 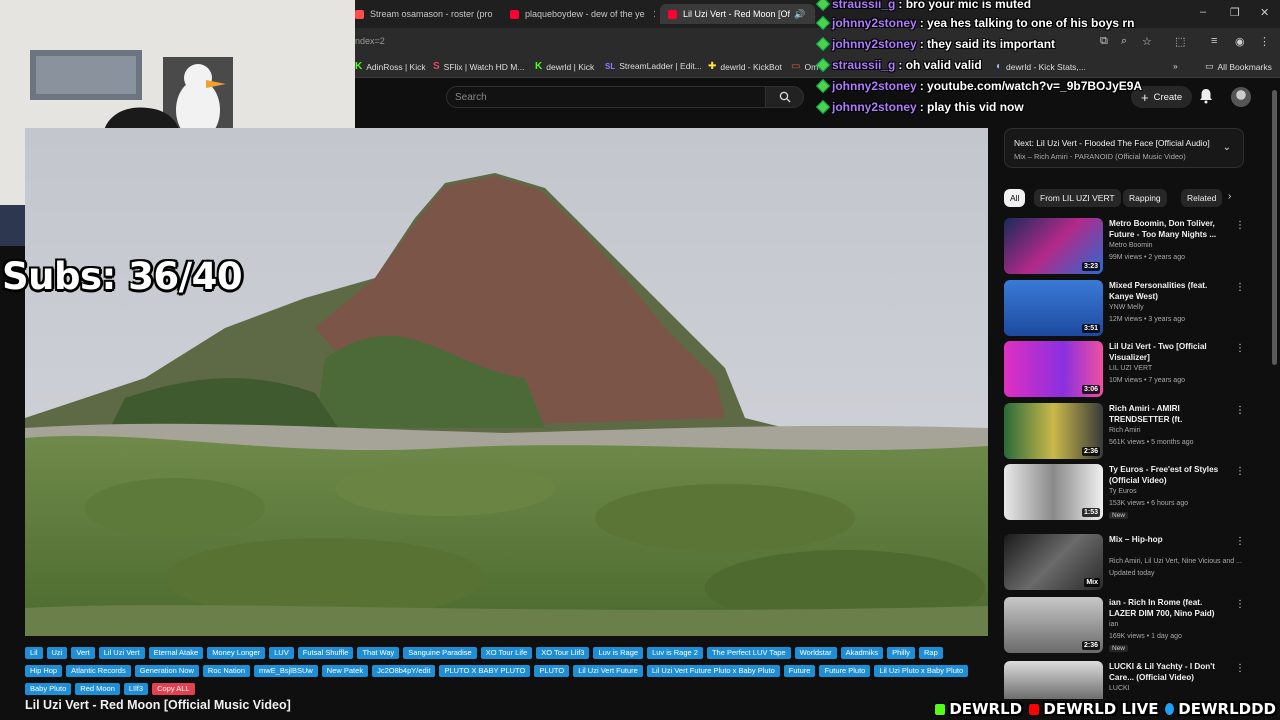 What do you see at coordinates (845, 671) in the screenshot?
I see `tag-chip: Future Pluto` at bounding box center [845, 671].